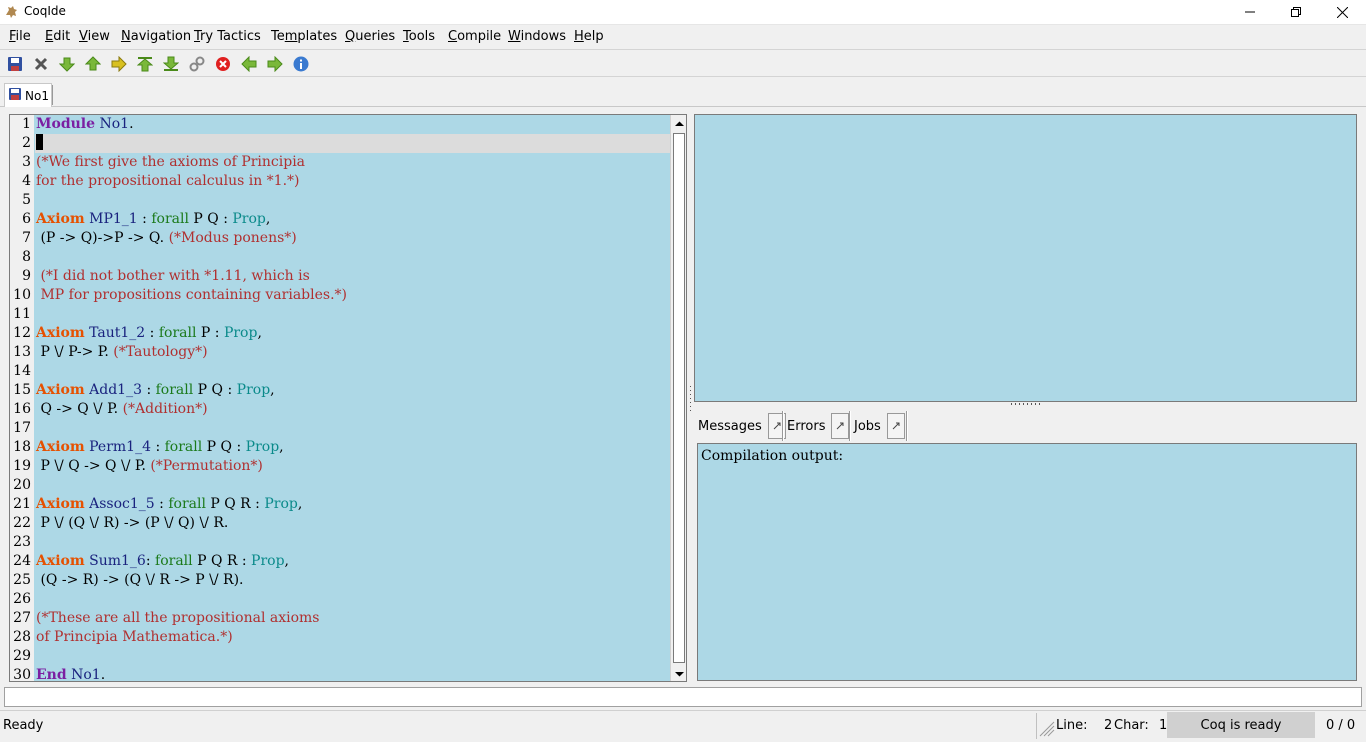 Image resolution: width=1366 pixels, height=742 pixels. Describe the element at coordinates (22, 542) in the screenshot. I see `line-number: 23` at that location.